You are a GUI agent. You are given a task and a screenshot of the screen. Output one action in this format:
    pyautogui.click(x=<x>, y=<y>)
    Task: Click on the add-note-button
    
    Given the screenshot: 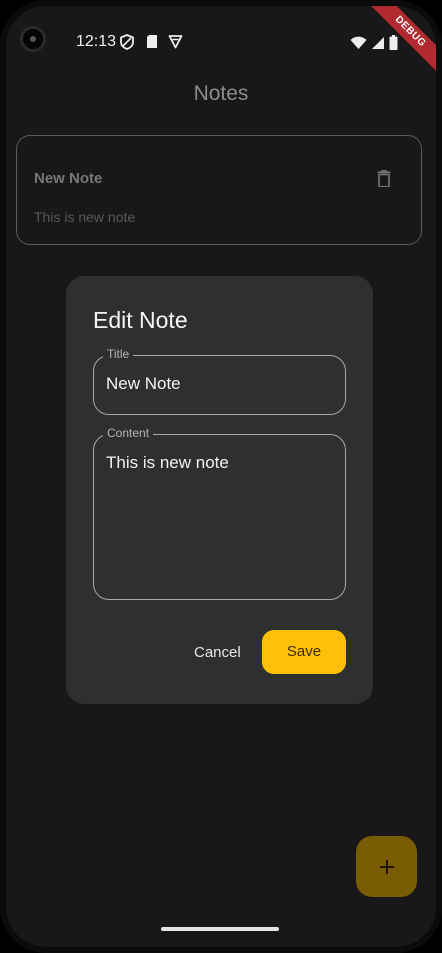 What is the action you would take?
    pyautogui.click(x=386, y=866)
    